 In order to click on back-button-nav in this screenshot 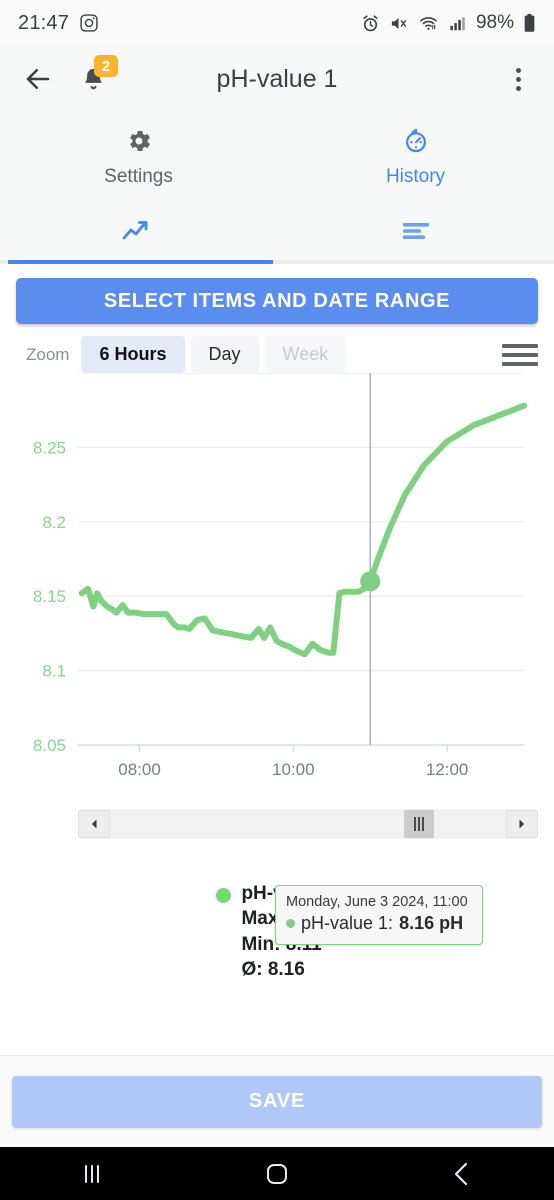, I will do `click(461, 1174)`.